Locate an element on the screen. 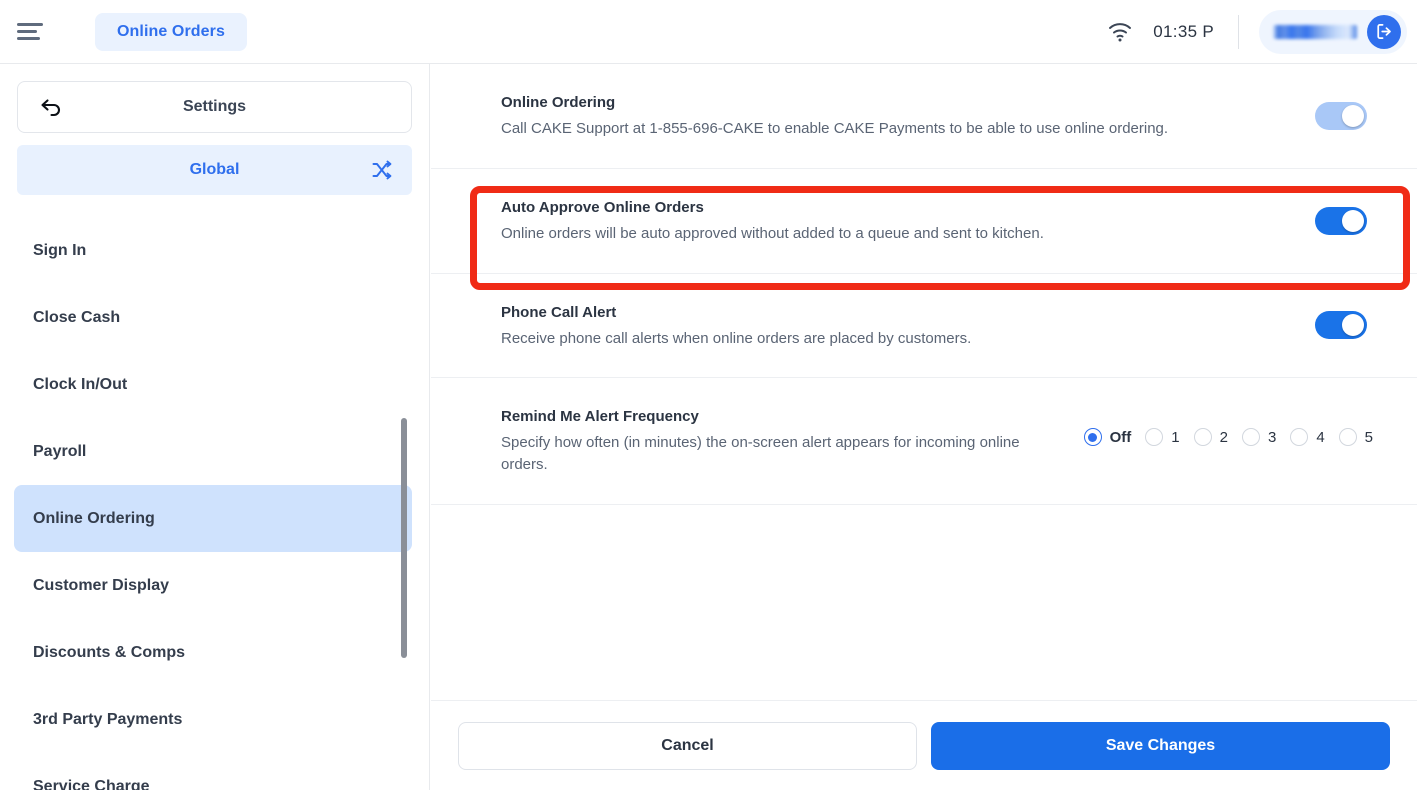 The height and width of the screenshot is (790, 1417). cancel-button: Cancel is located at coordinates (688, 745).